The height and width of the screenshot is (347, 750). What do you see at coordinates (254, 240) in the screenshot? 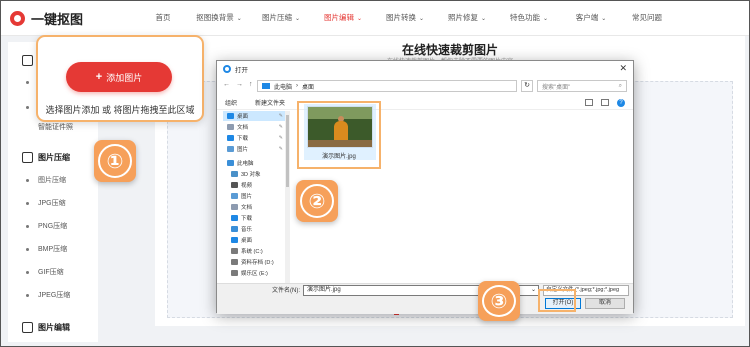
I see `tree-item: 桌面` at bounding box center [254, 240].